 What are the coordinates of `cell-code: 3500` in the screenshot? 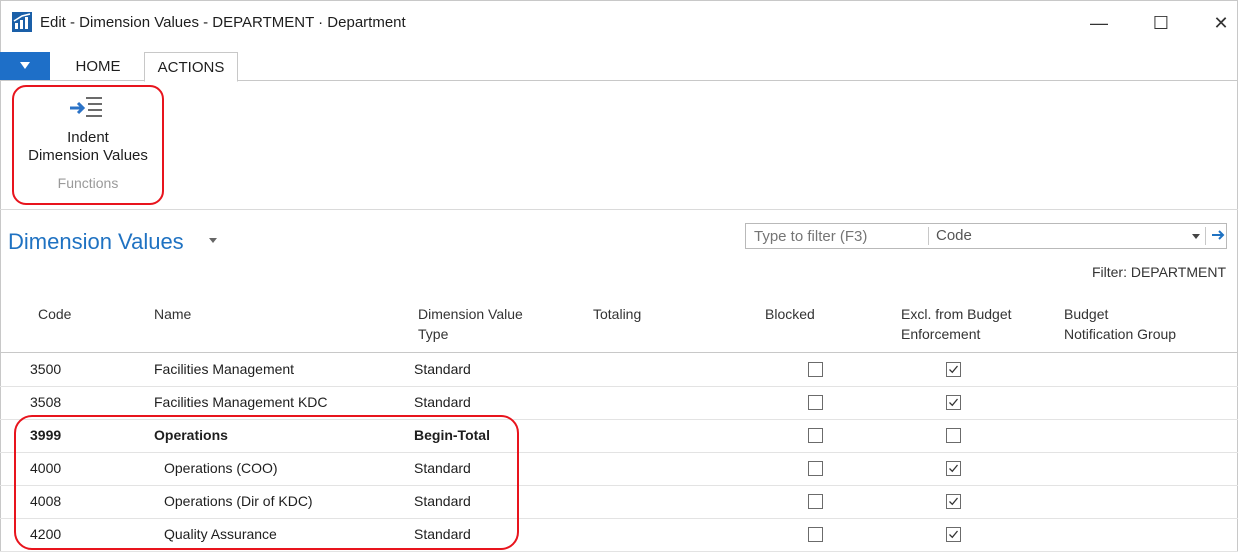 It's located at (45, 369).